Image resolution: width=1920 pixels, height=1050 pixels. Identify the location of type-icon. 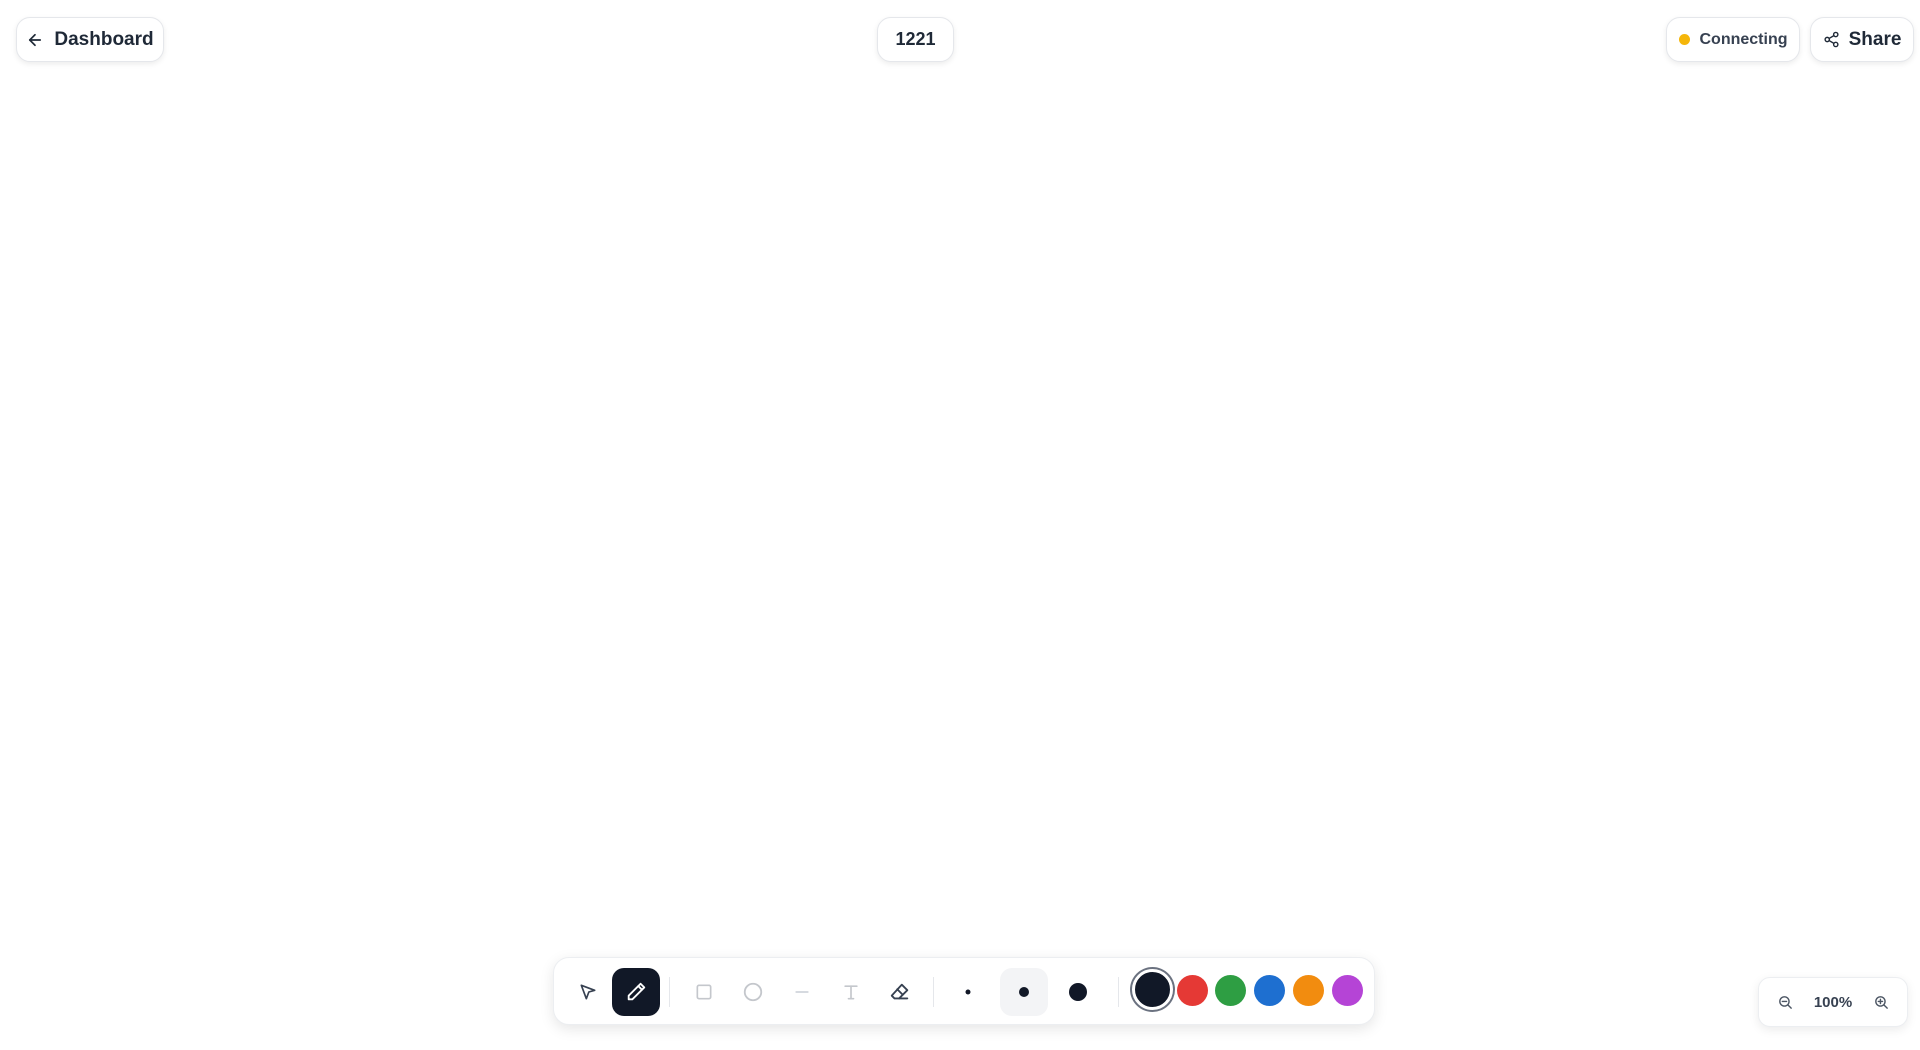
(851, 992).